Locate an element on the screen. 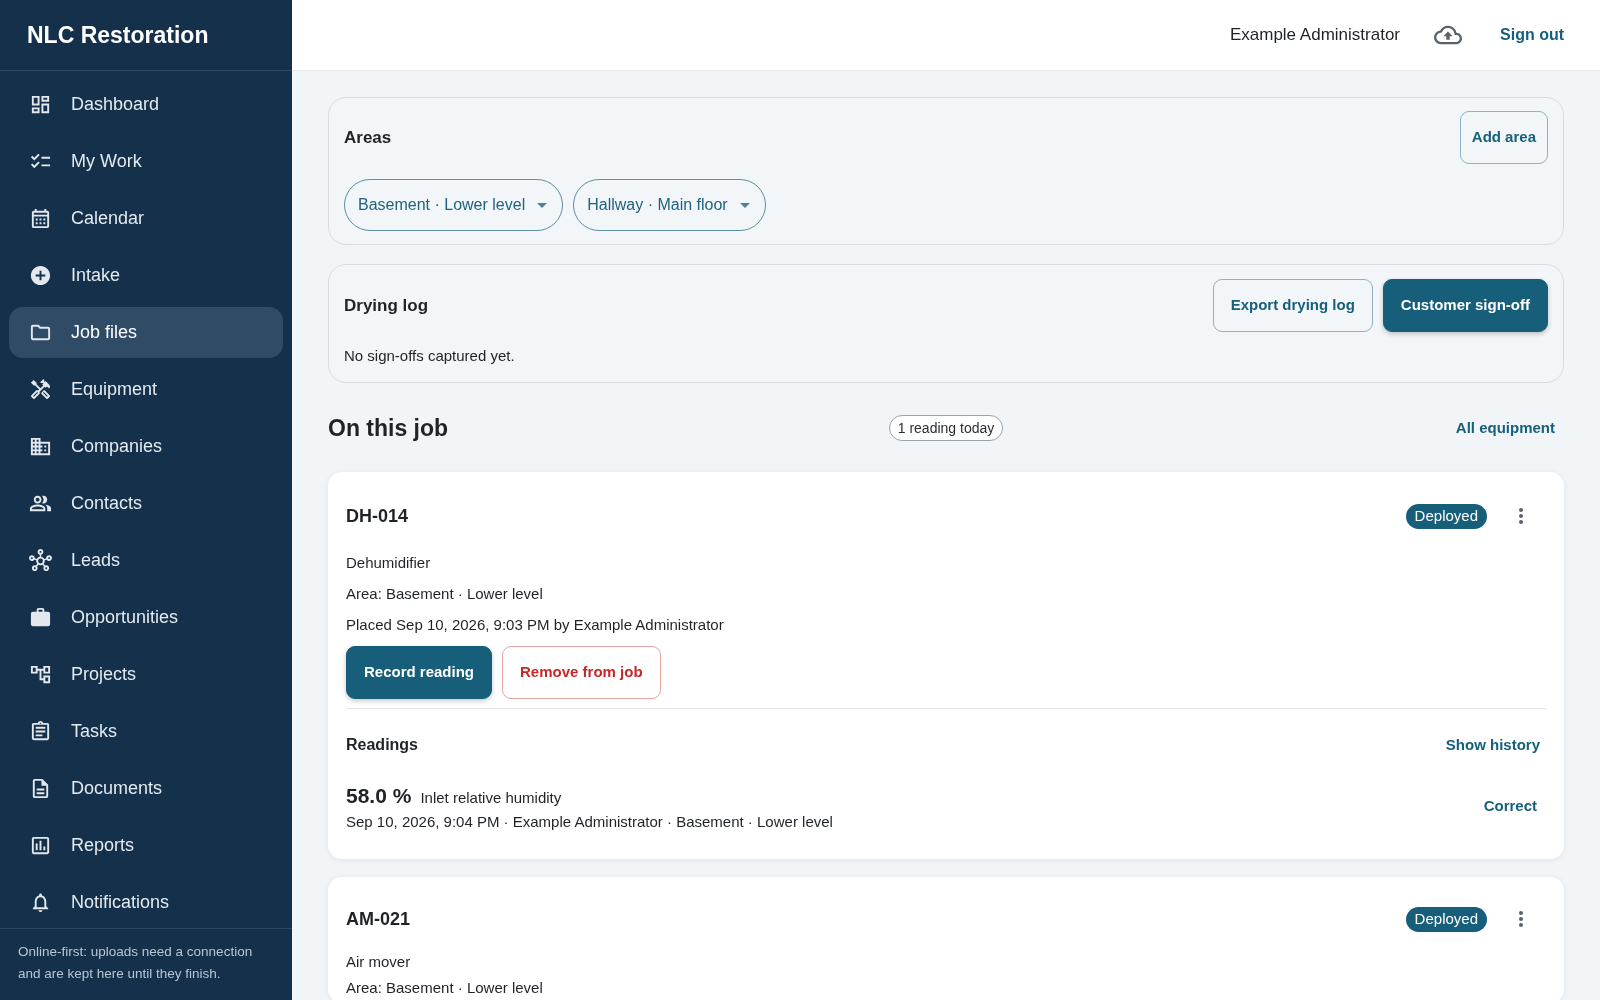  building-icon is located at coordinates (40, 446).